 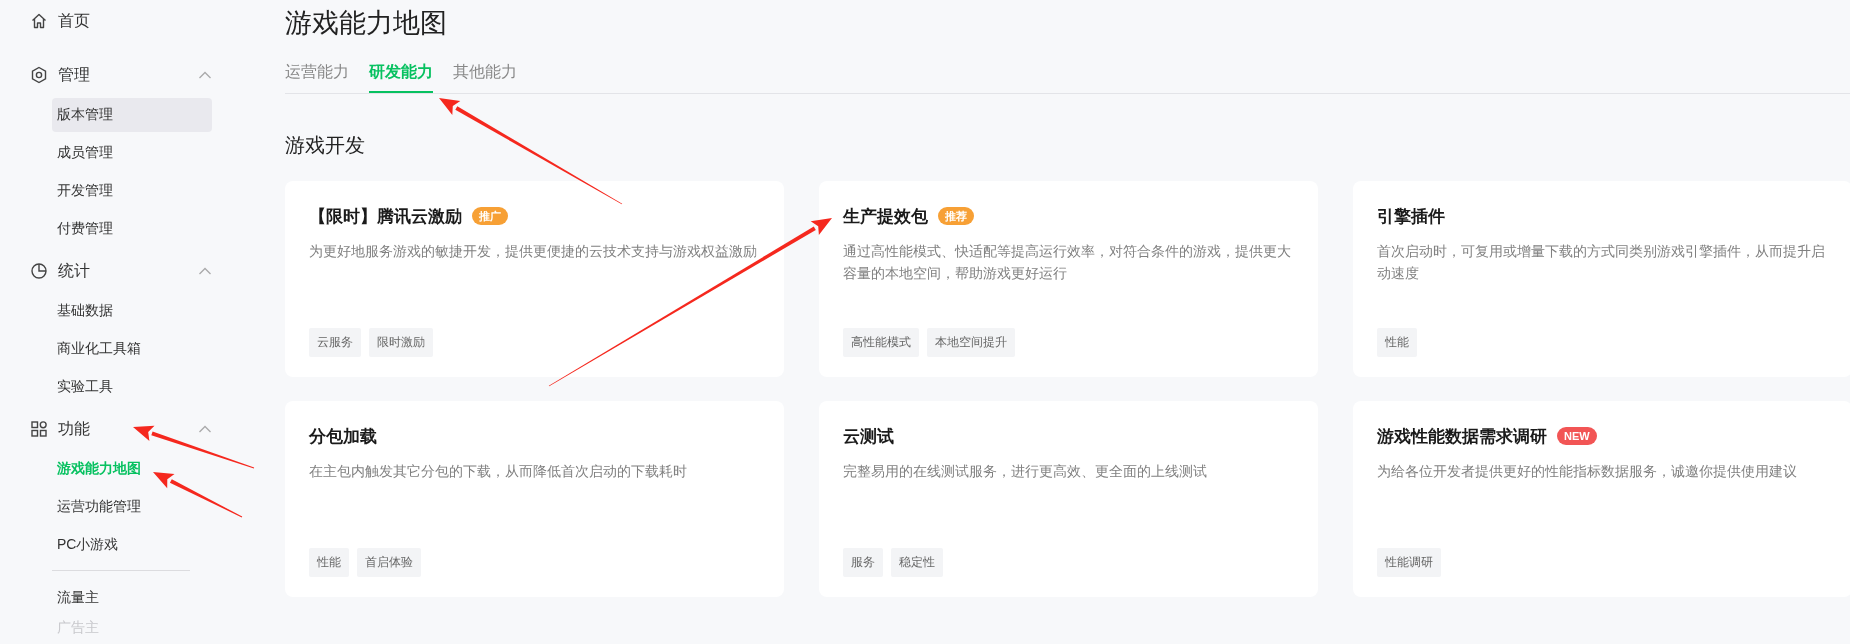 What do you see at coordinates (498, 471) in the screenshot?
I see `card-description: 在主包内触发其它分包的下载，从而降低首次启动的下载耗时` at bounding box center [498, 471].